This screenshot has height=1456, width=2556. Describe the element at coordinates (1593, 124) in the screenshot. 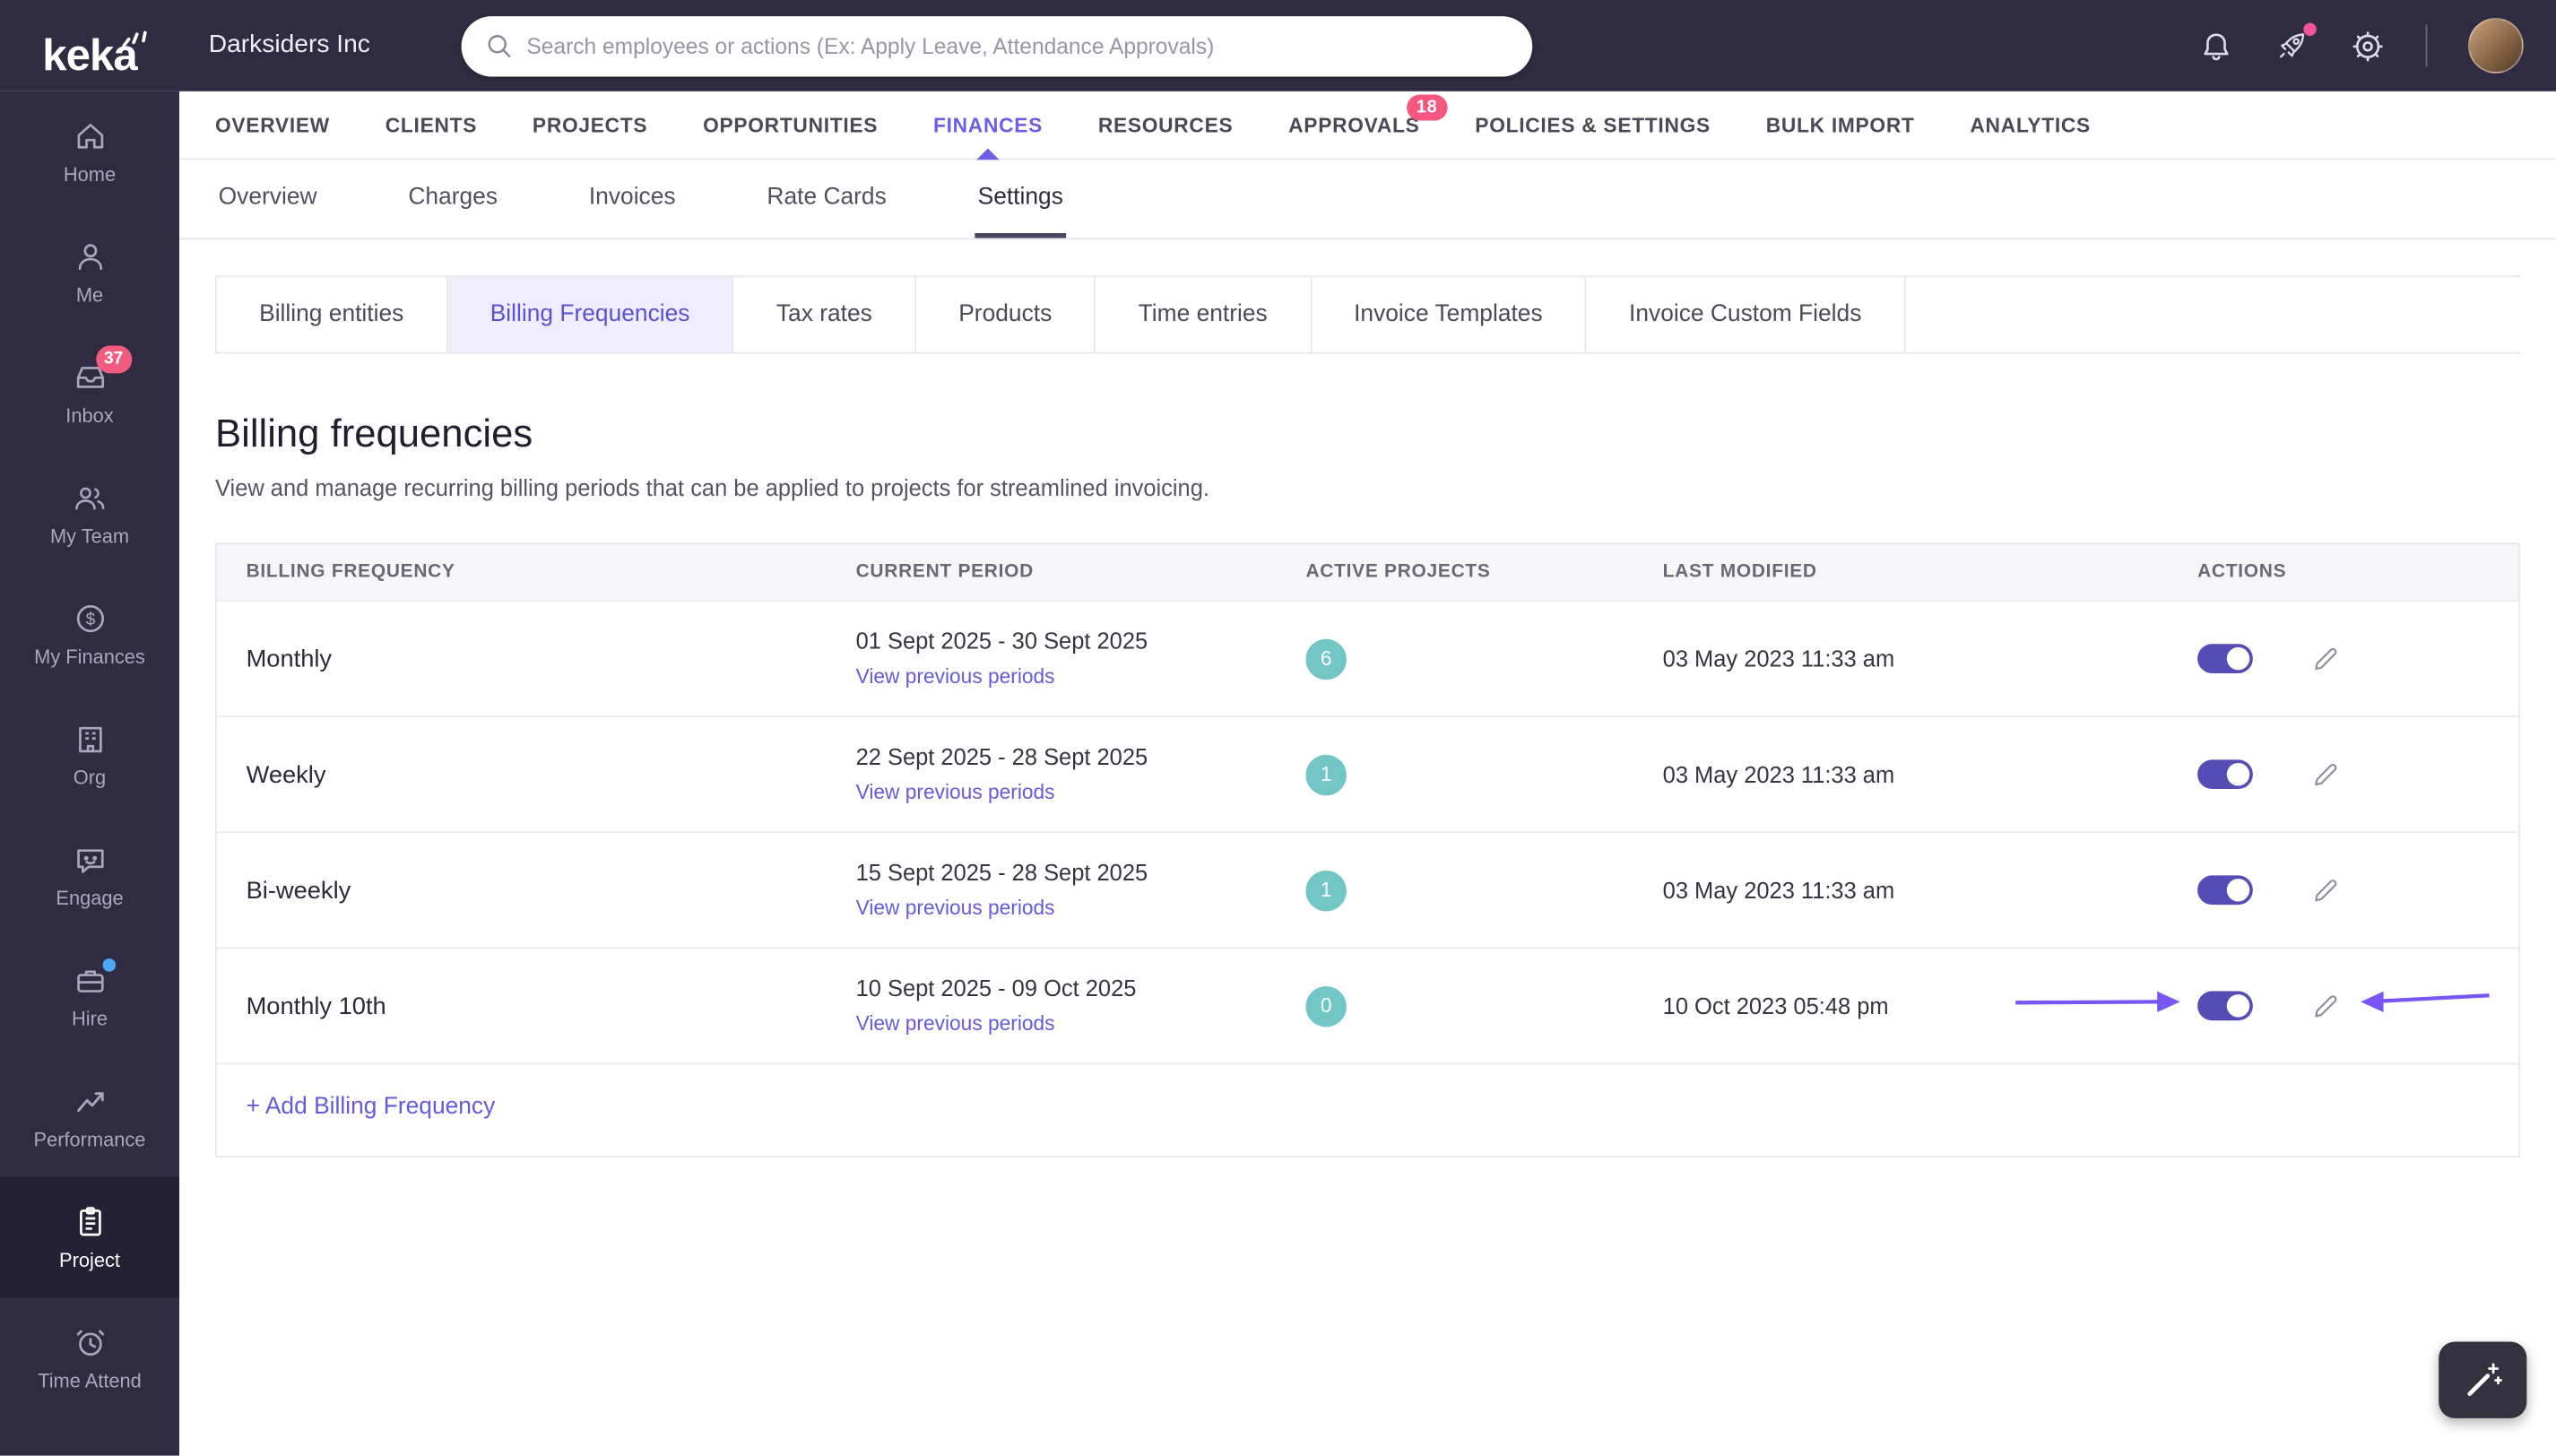

I see `tab-policies-settings: POLICIES & SETTINGS` at that location.